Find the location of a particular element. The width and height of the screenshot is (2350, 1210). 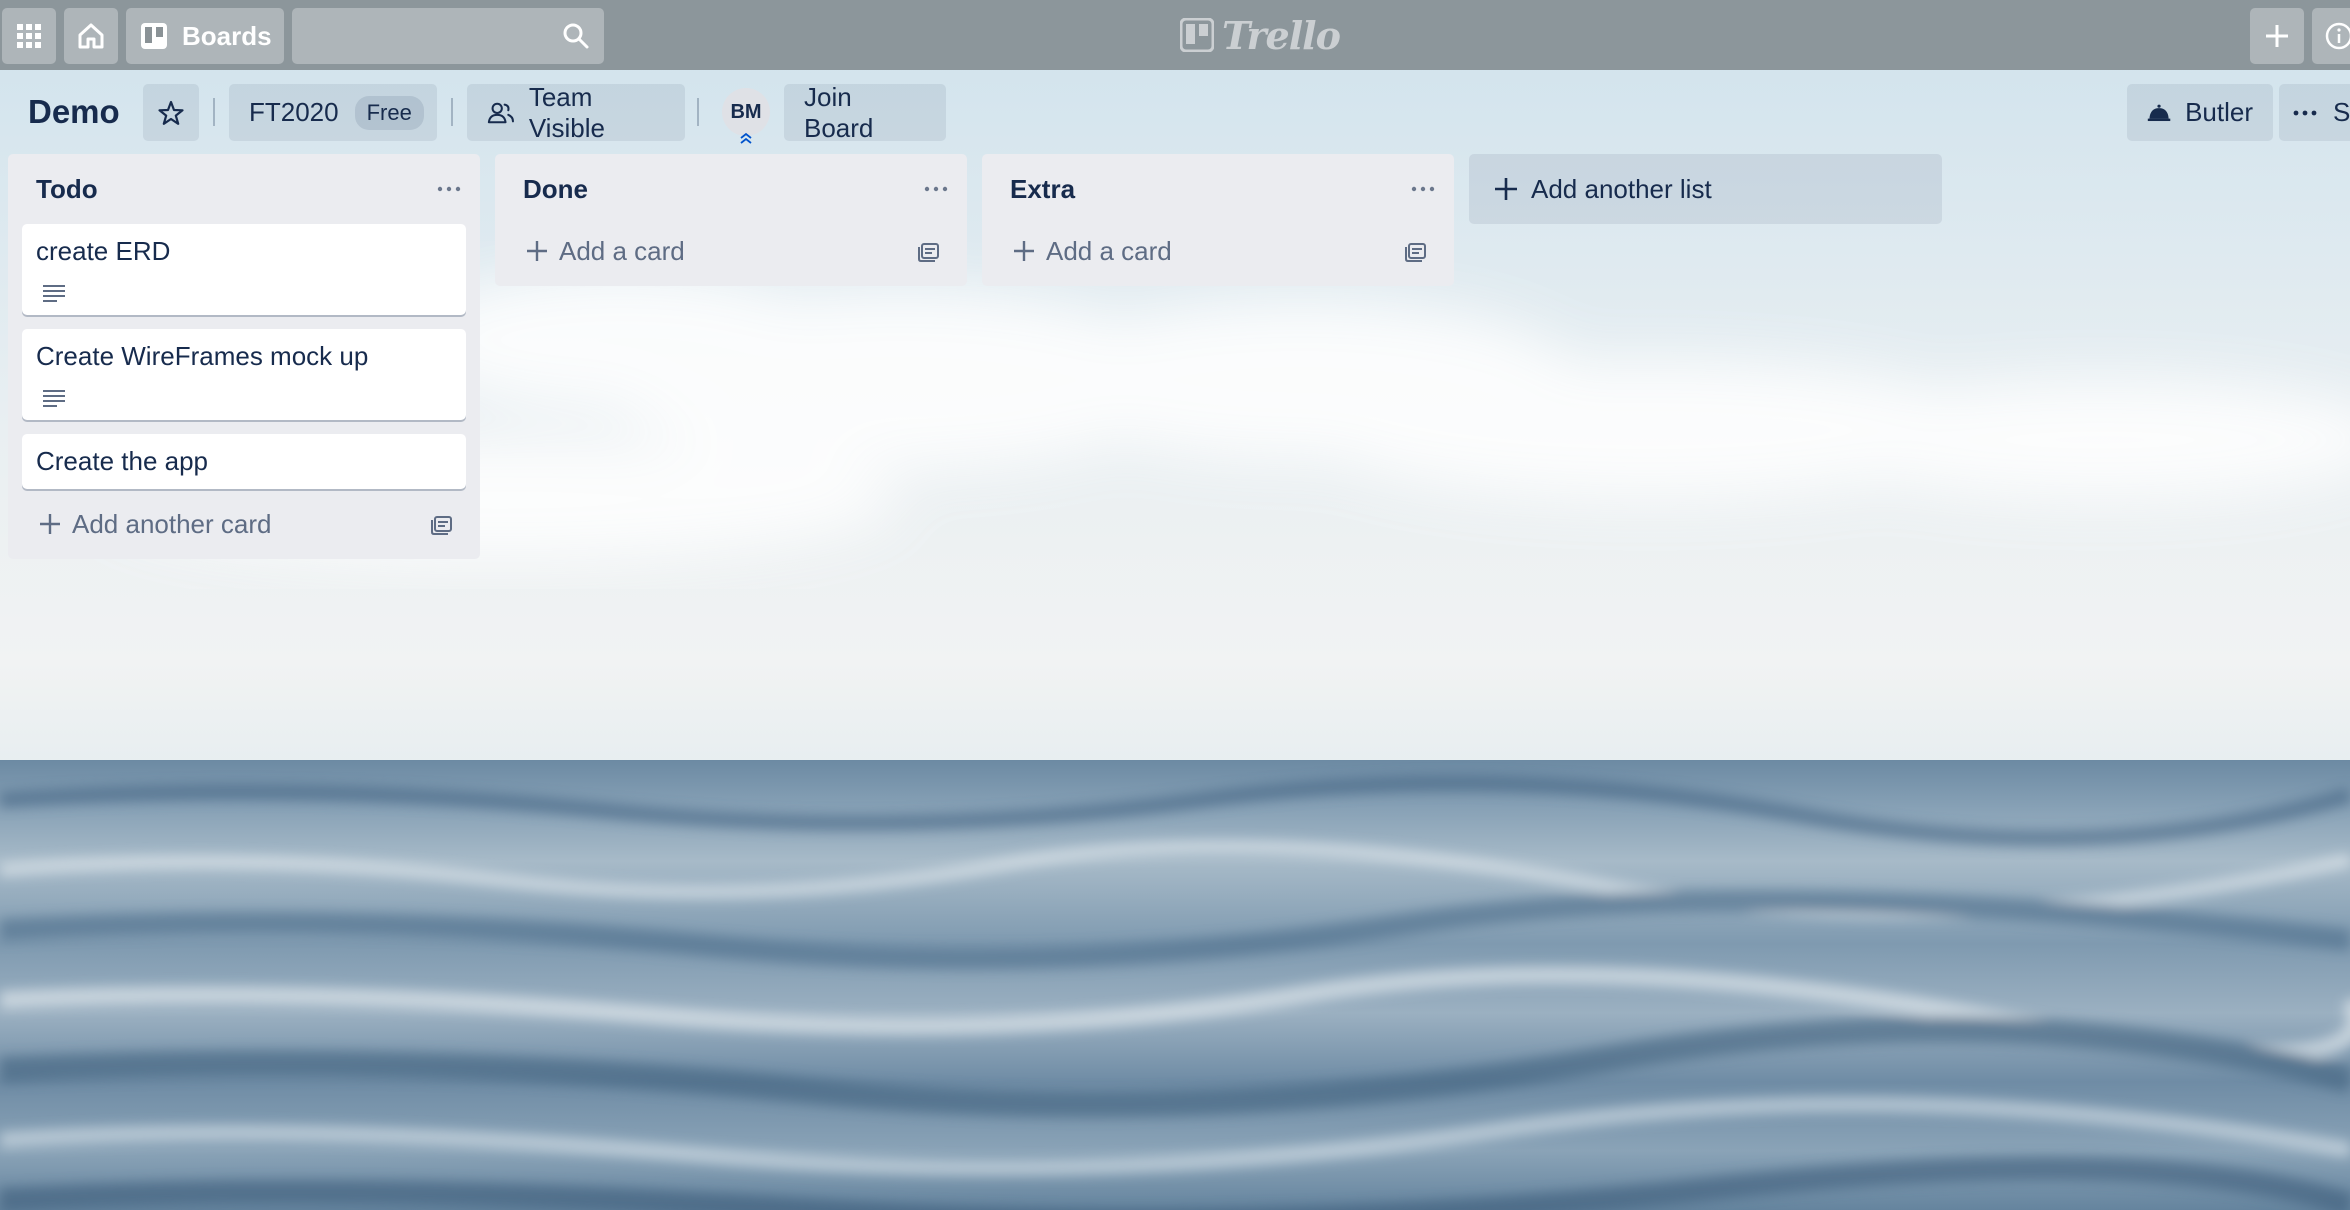

butler-icon is located at coordinates (2159, 112).